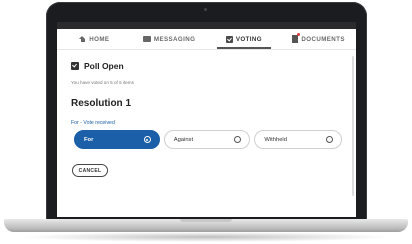  I want to click on nav-documents-label: DOCUMENTS, so click(323, 39).